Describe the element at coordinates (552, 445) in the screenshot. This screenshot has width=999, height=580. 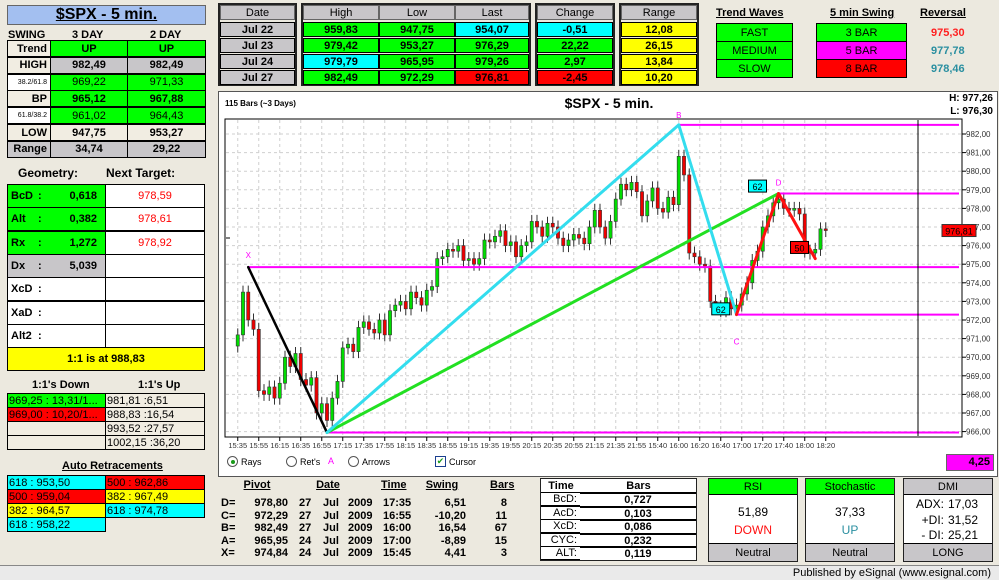
I see `x-tick-label: 20:35` at that location.